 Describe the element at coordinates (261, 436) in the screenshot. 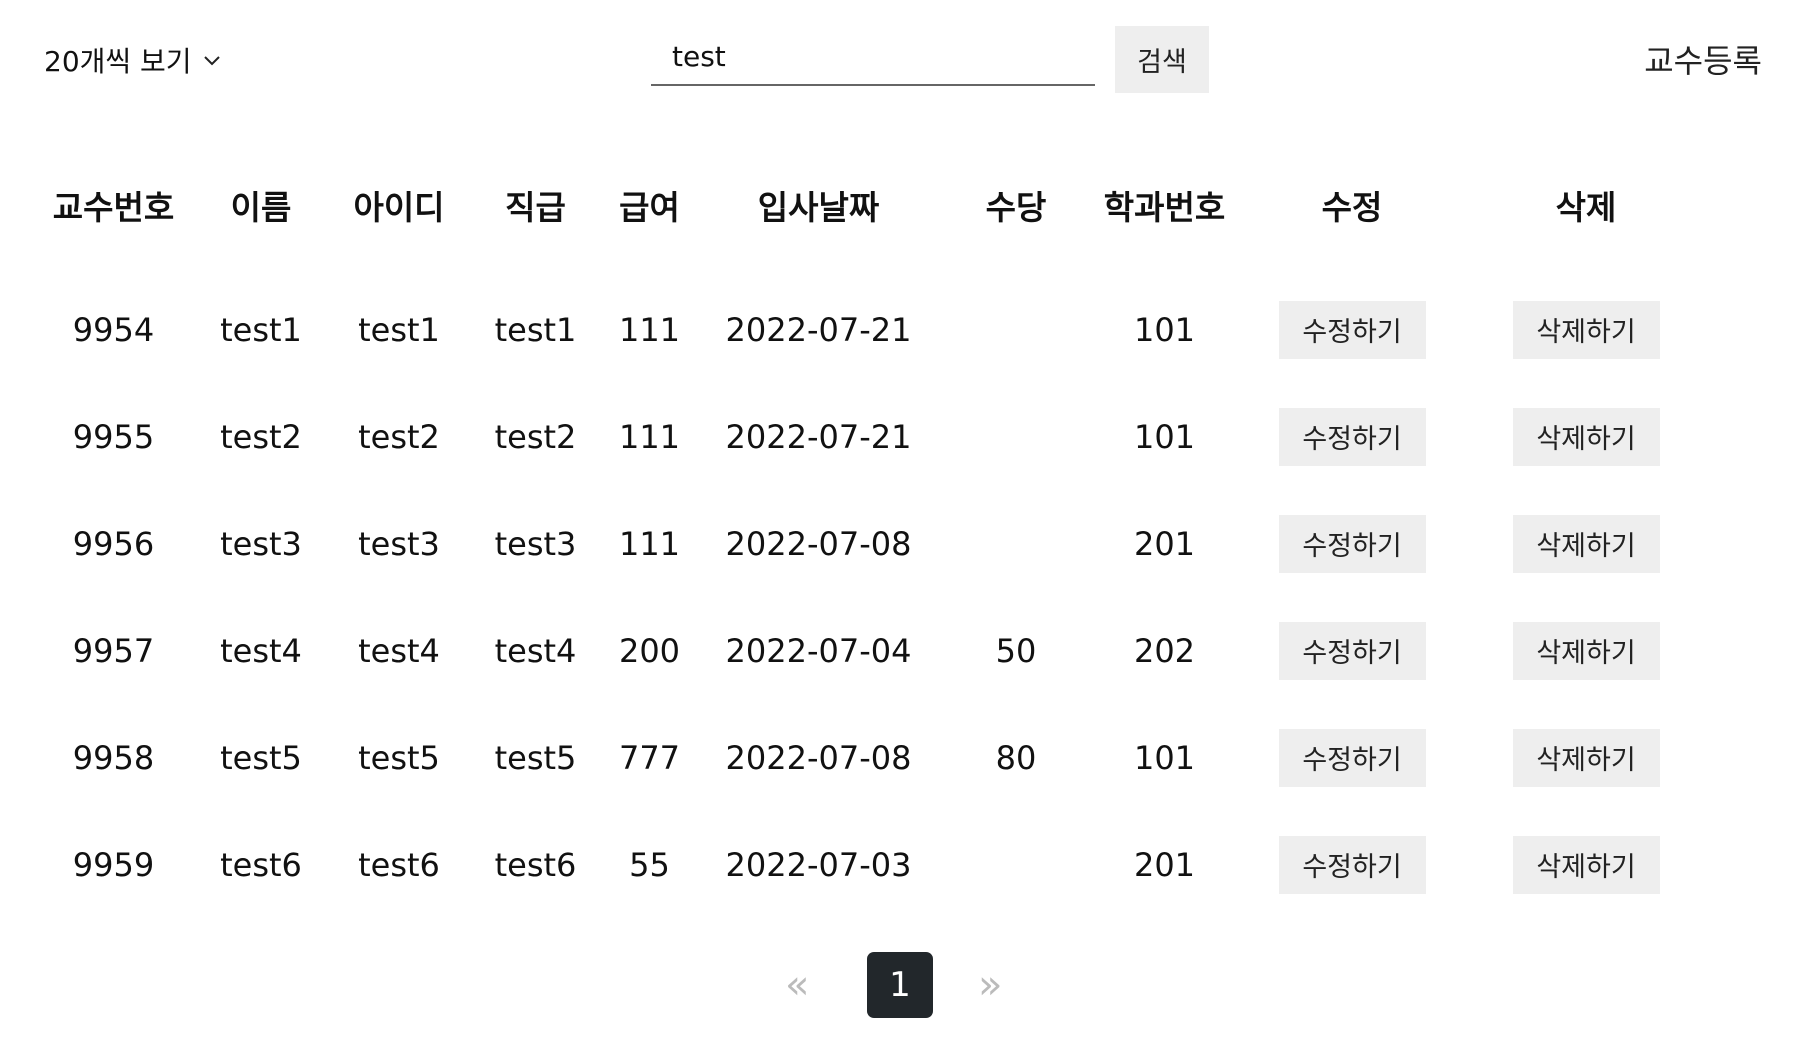

I see `cell-name: test2` at that location.